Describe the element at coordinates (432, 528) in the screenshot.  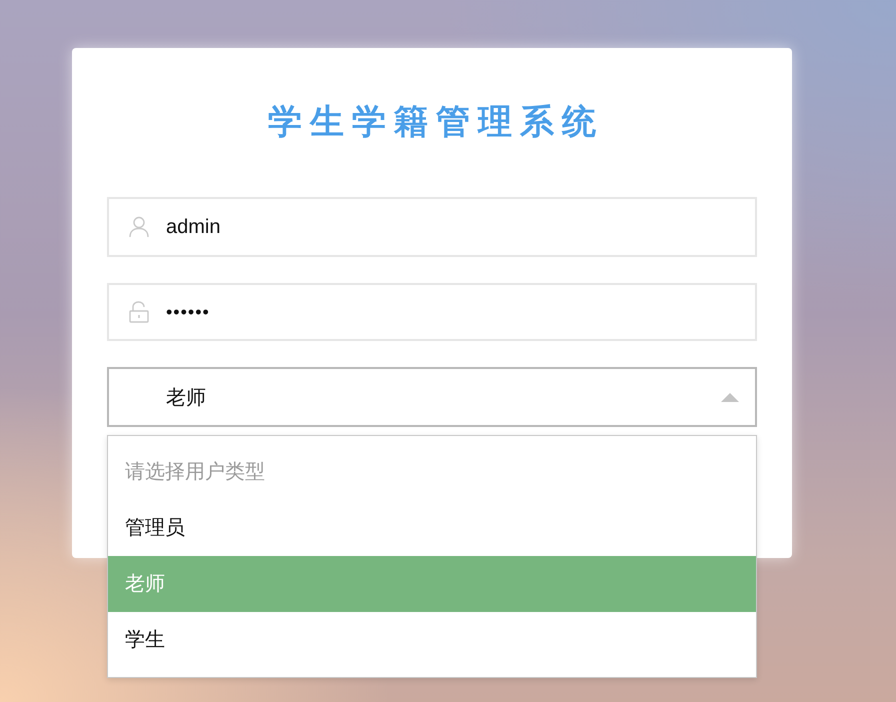
I see `dropdown-option: 管理员` at that location.